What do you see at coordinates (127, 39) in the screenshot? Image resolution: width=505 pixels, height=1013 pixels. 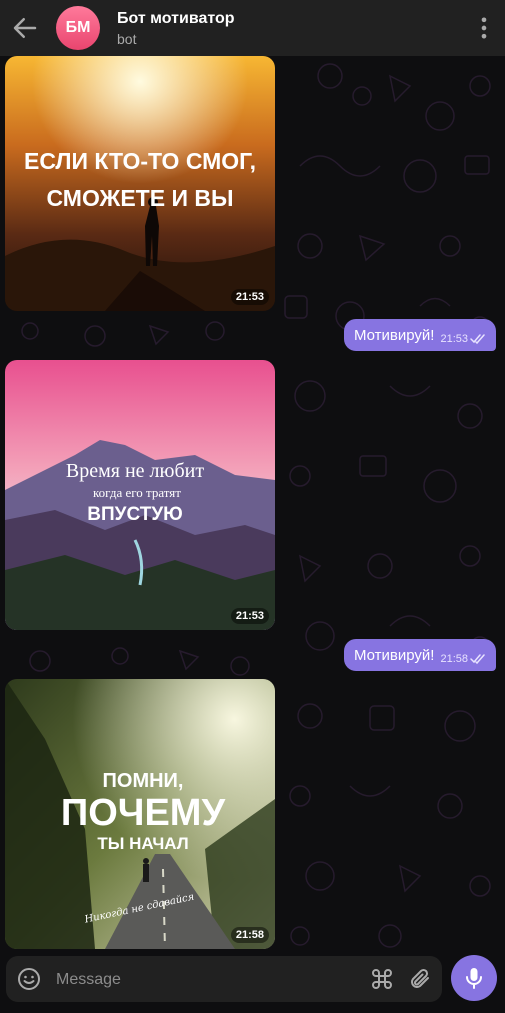 I see `chat-subtitle: bot` at bounding box center [127, 39].